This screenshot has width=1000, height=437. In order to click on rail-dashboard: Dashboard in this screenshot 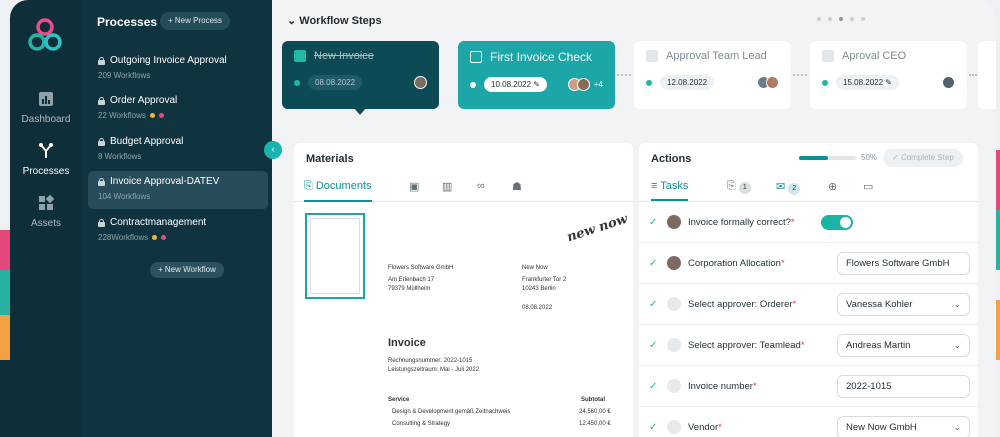, I will do `click(46, 107)`.